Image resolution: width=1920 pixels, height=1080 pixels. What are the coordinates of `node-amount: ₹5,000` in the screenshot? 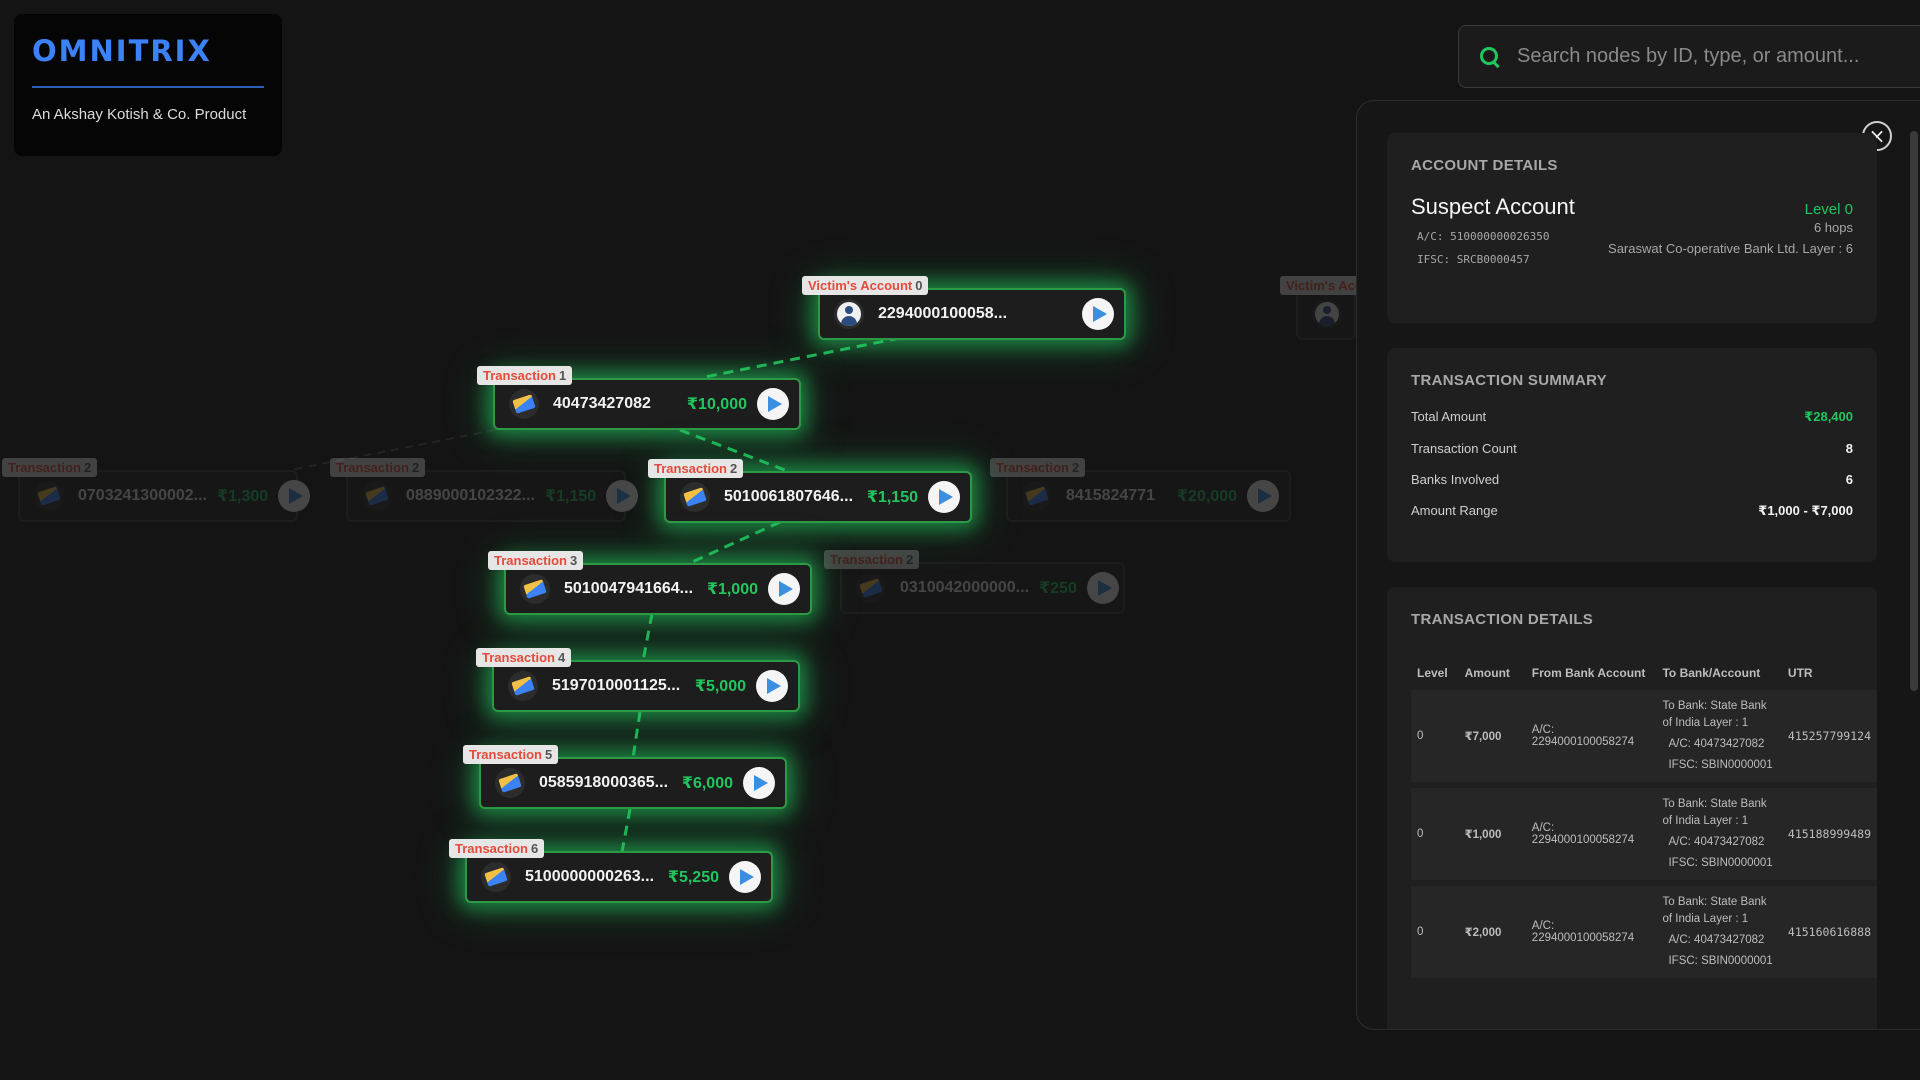 It's located at (720, 686).